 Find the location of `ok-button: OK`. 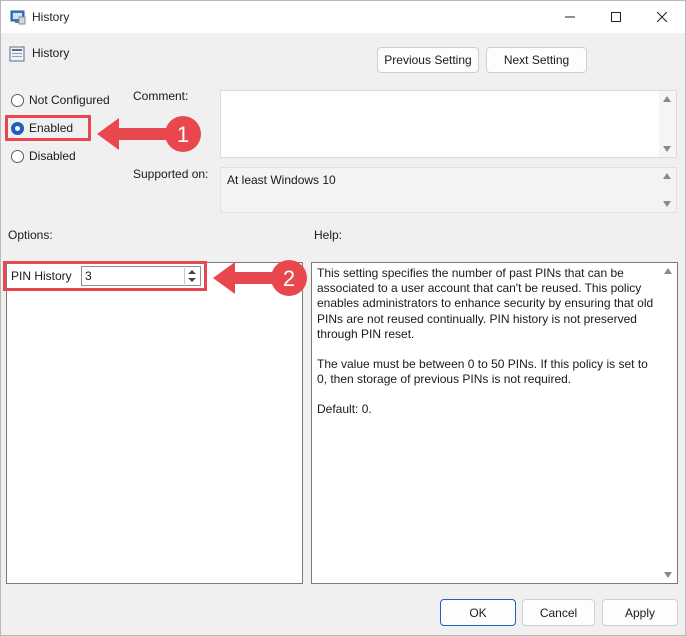

ok-button: OK is located at coordinates (478, 612).